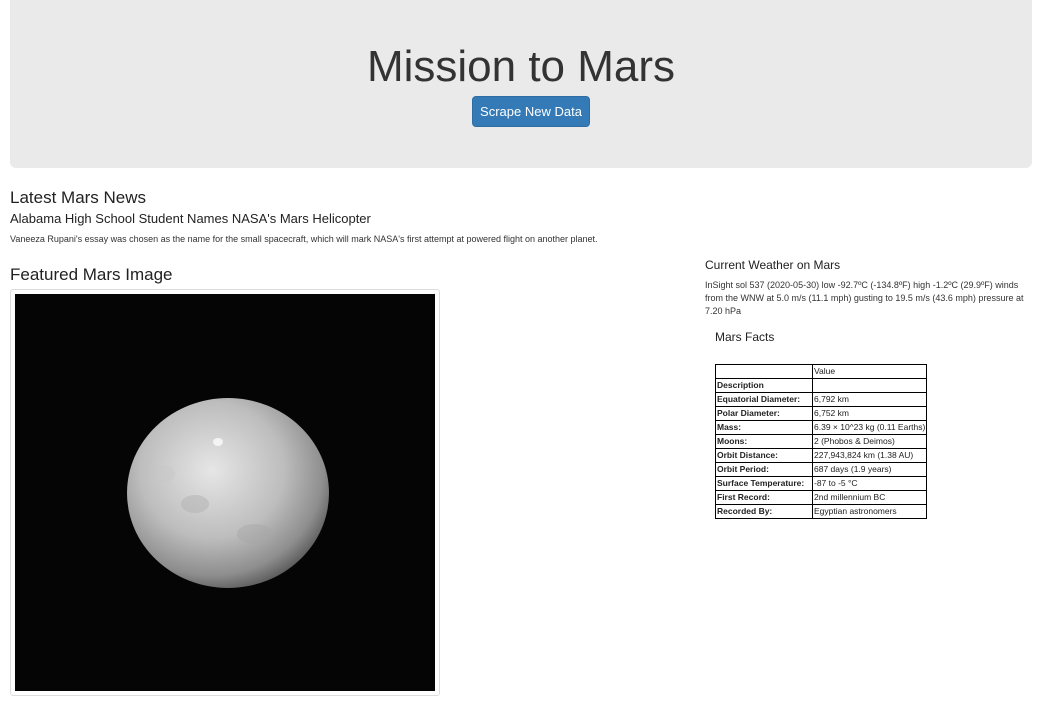  Describe the element at coordinates (764, 441) in the screenshot. I see `fact-label: Moons:` at that location.